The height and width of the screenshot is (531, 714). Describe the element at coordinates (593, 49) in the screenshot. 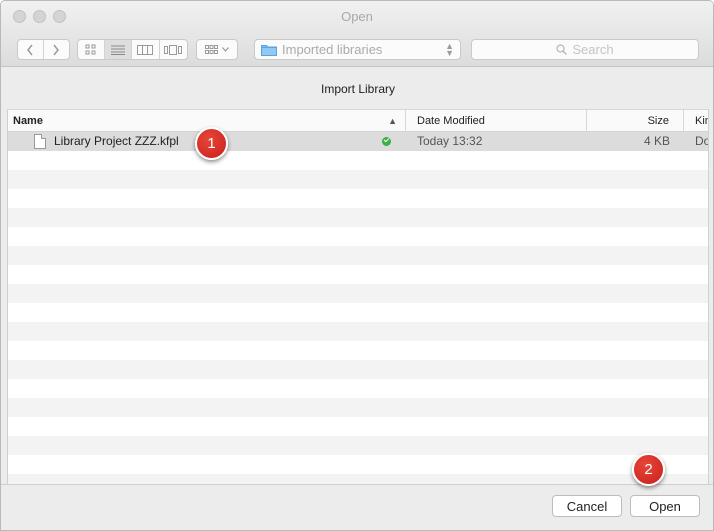

I see `search-placeholder: Search` at that location.